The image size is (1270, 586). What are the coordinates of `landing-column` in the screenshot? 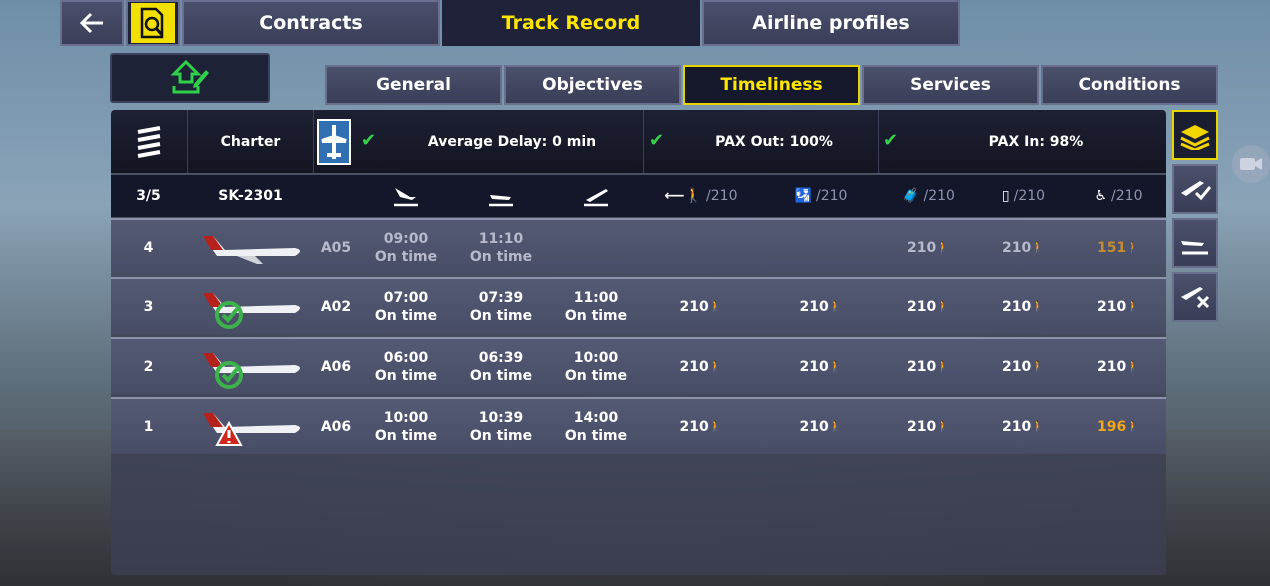 It's located at (501, 196).